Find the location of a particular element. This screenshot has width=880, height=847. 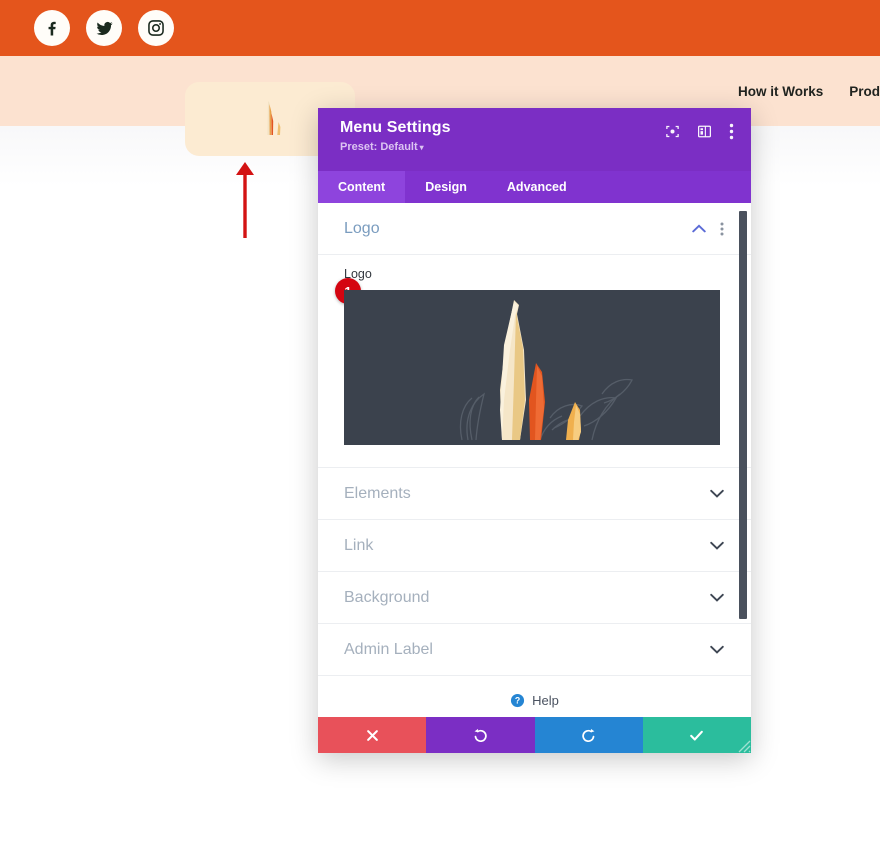

section-header-background: Background is located at coordinates (534, 598).